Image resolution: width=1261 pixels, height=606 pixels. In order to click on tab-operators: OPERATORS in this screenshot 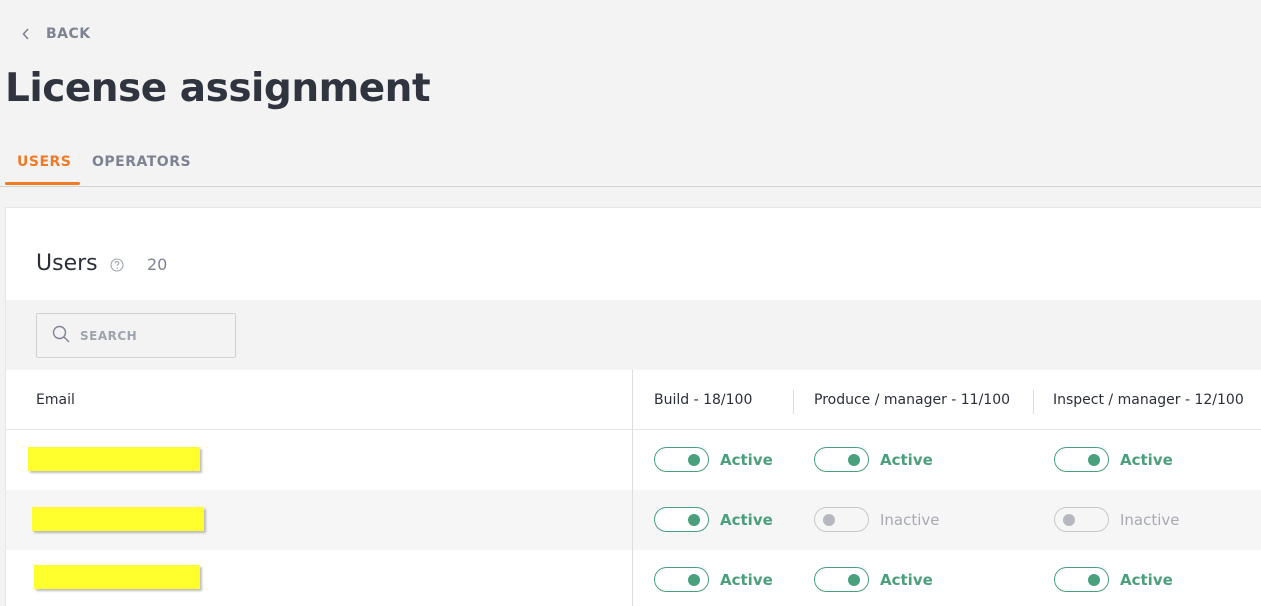, I will do `click(141, 162)`.